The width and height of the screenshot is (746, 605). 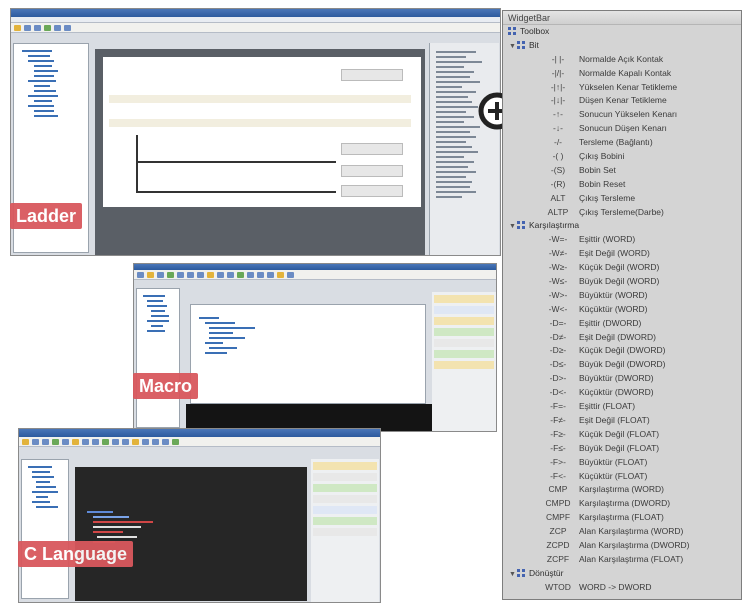 I want to click on instruction-description: Yükselen Kenar Tetikleme, so click(x=628, y=86).